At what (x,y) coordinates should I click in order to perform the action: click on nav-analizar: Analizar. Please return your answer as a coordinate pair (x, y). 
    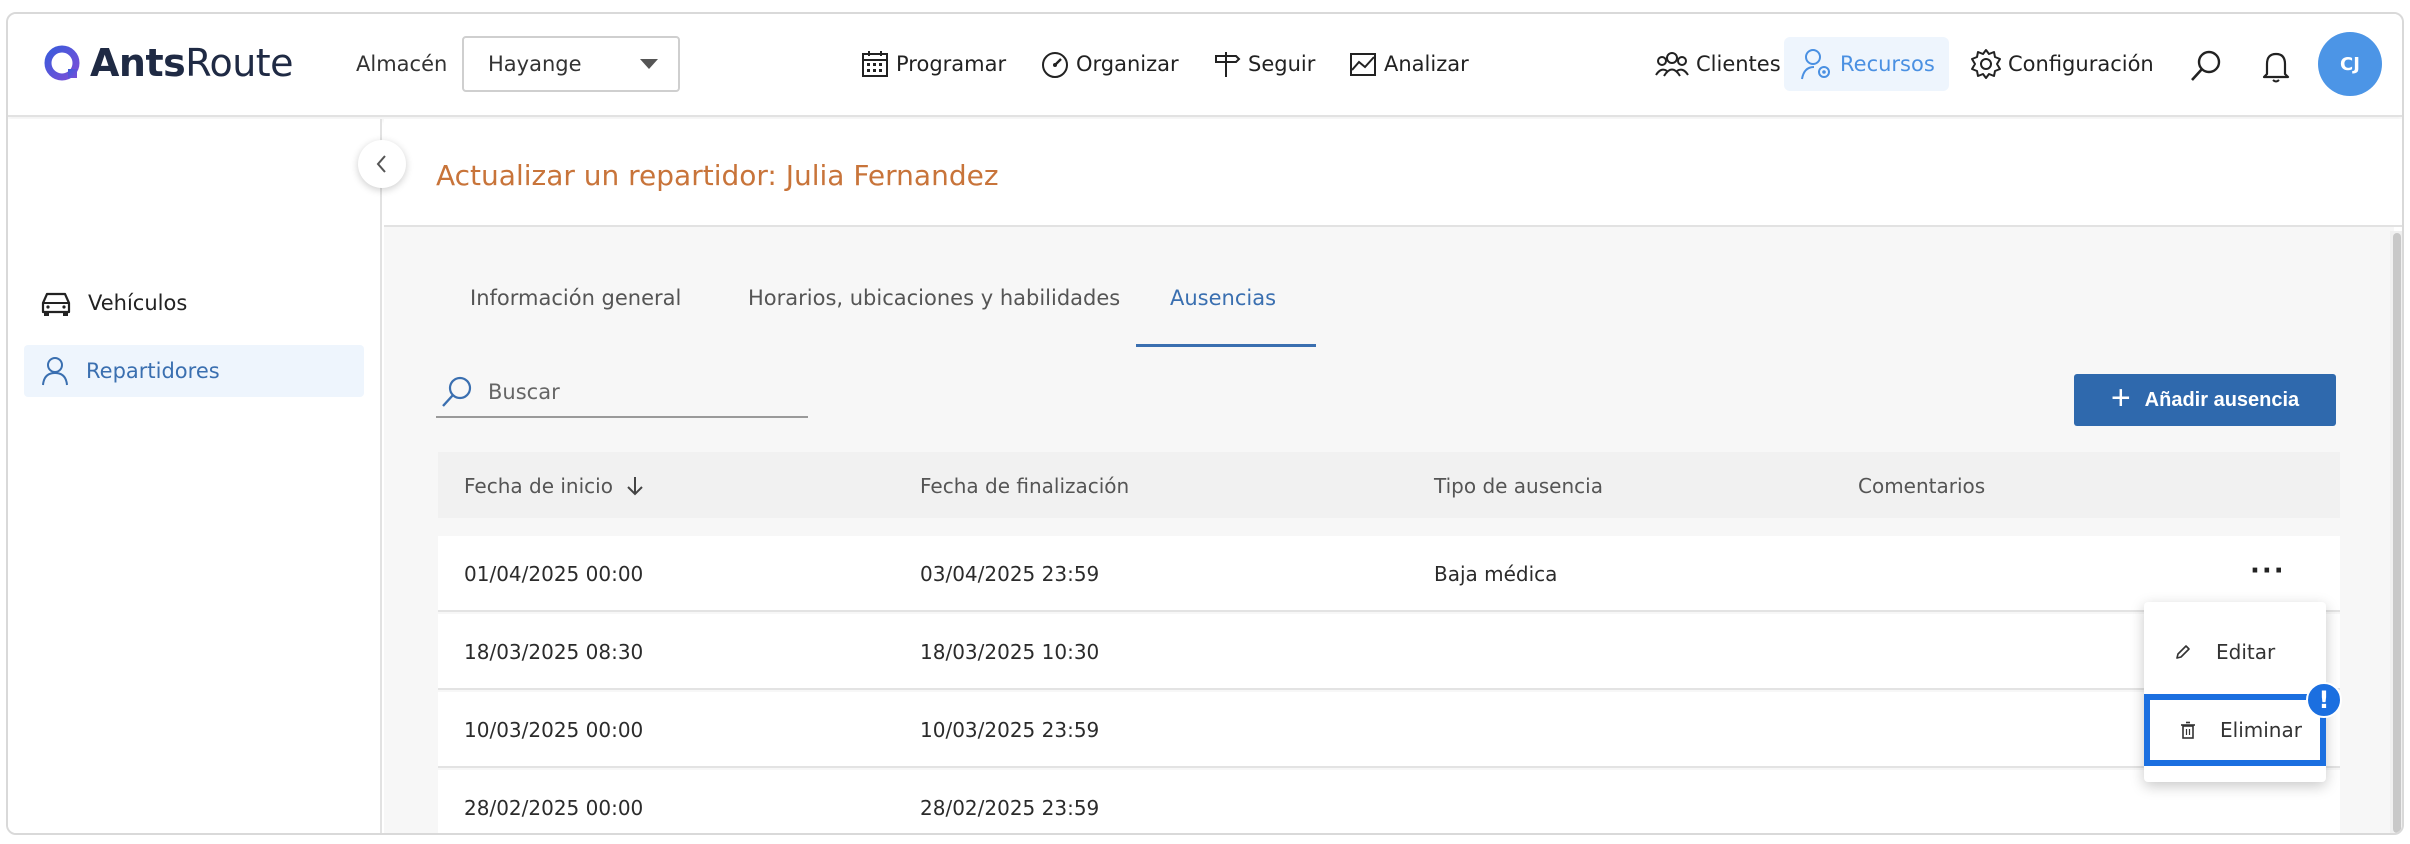
    Looking at the image, I should click on (1408, 64).